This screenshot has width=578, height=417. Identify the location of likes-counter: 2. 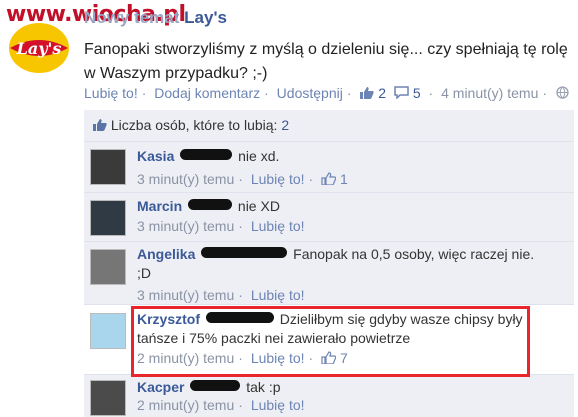
(374, 93).